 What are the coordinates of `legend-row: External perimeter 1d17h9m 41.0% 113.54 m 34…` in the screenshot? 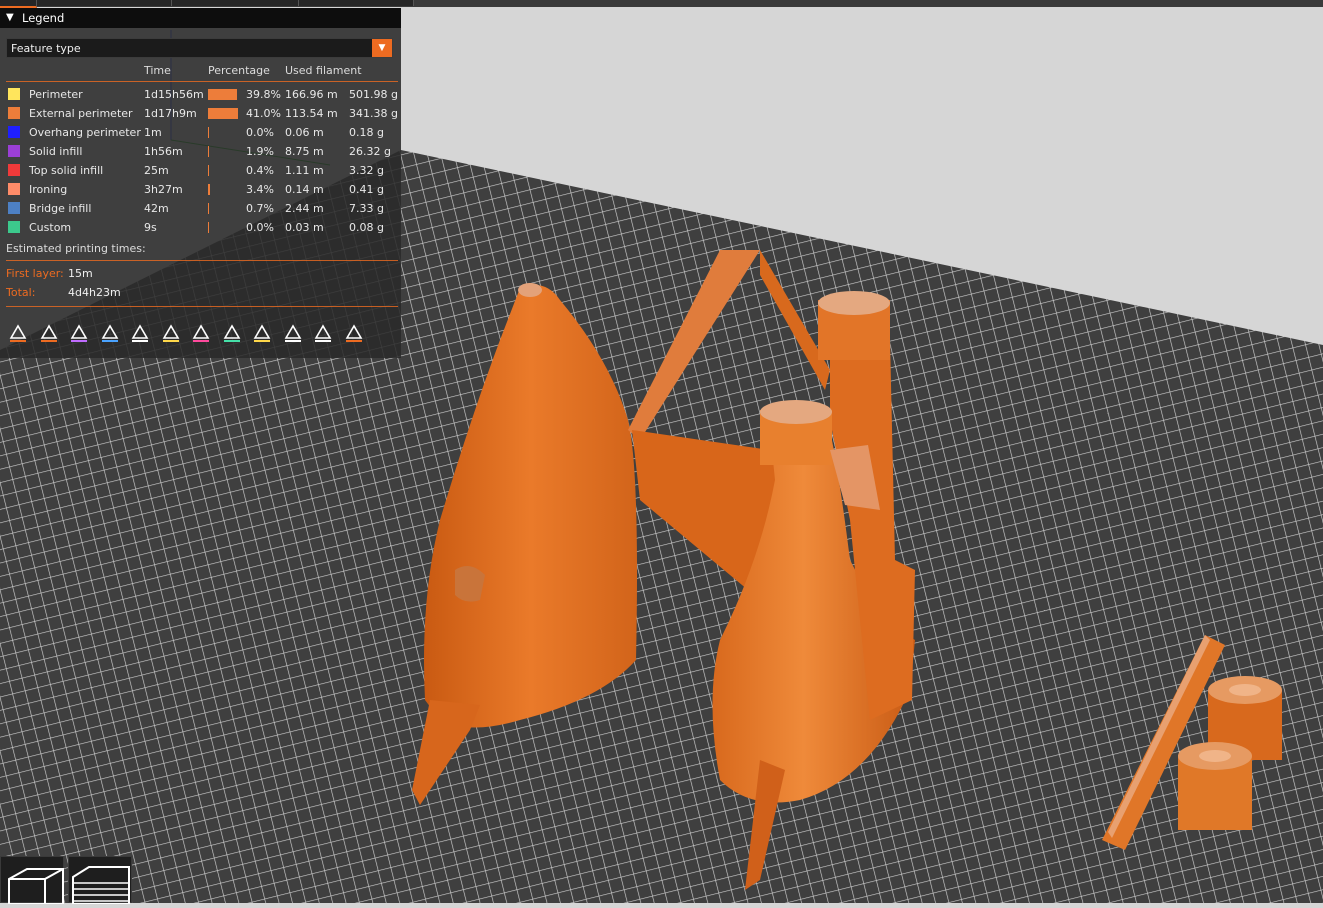 It's located at (200, 113).